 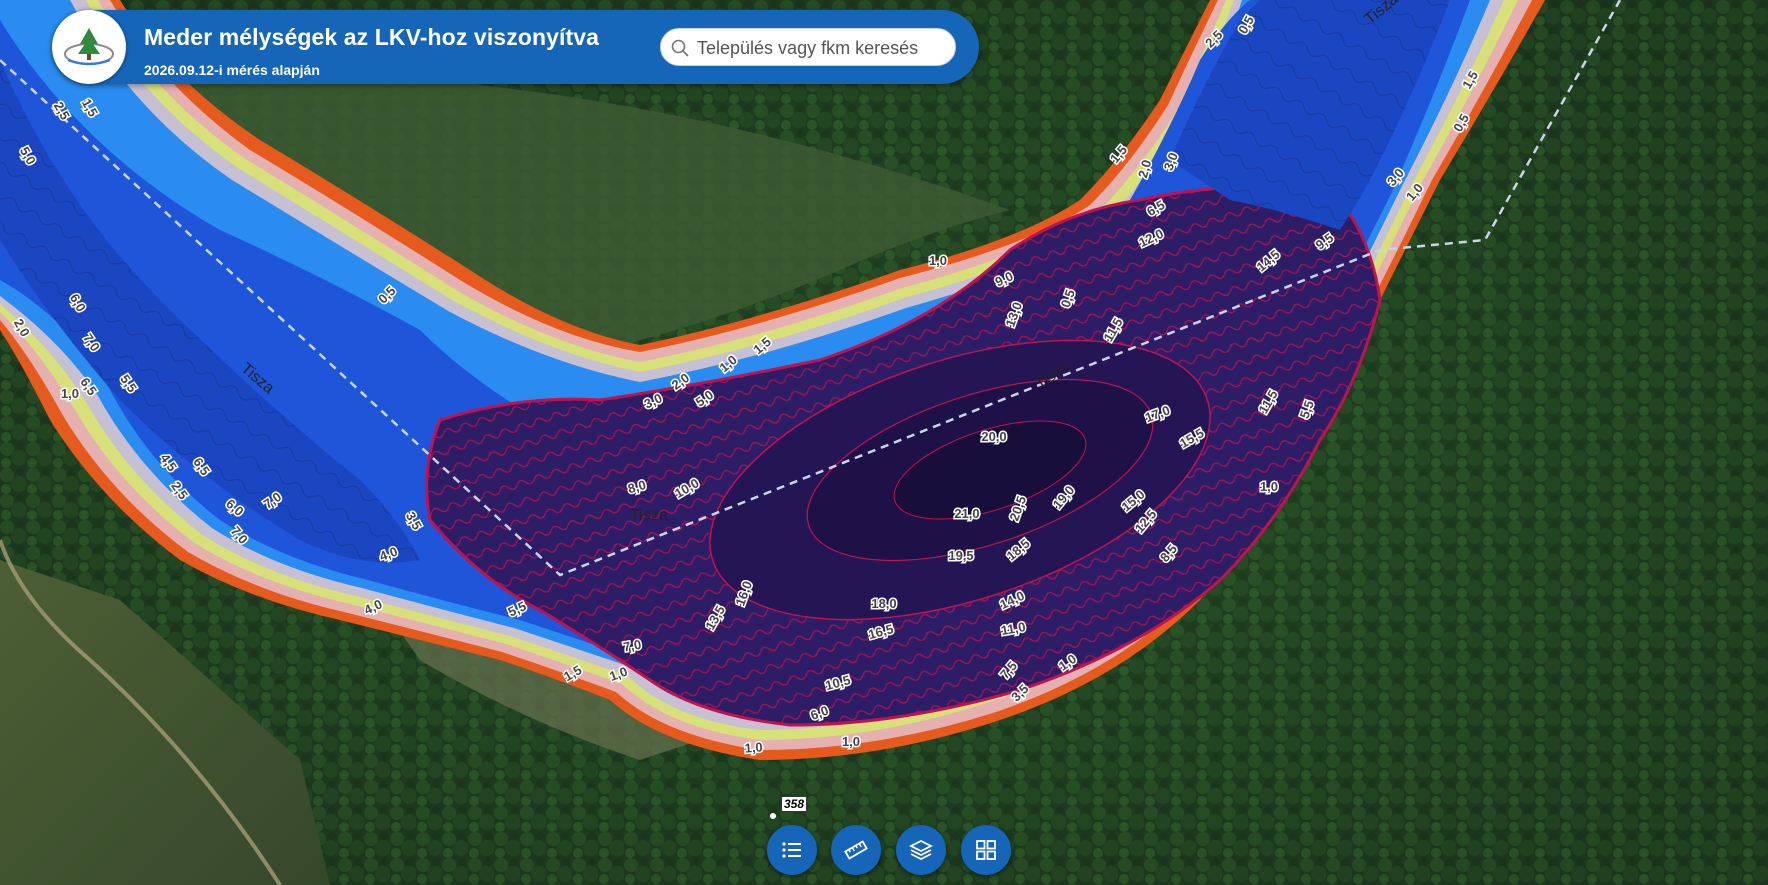 I want to click on km-marker-label: 358, so click(x=794, y=804).